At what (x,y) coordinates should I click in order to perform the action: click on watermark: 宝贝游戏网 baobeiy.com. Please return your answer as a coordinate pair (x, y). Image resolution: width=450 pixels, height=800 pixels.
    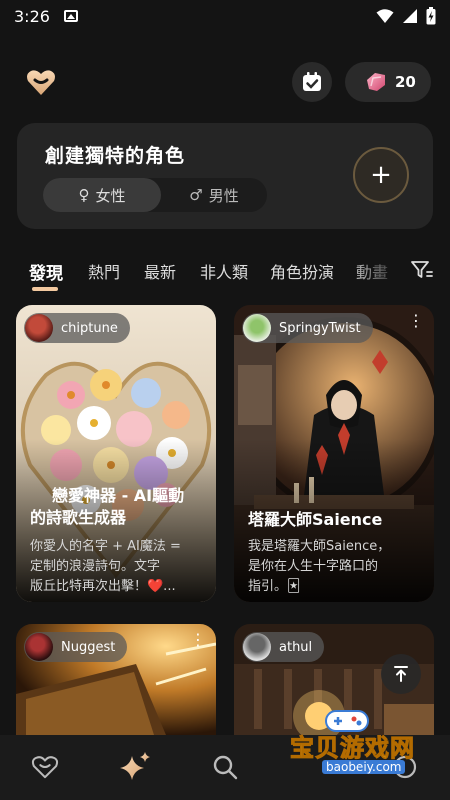
    Looking at the image, I should click on (352, 743).